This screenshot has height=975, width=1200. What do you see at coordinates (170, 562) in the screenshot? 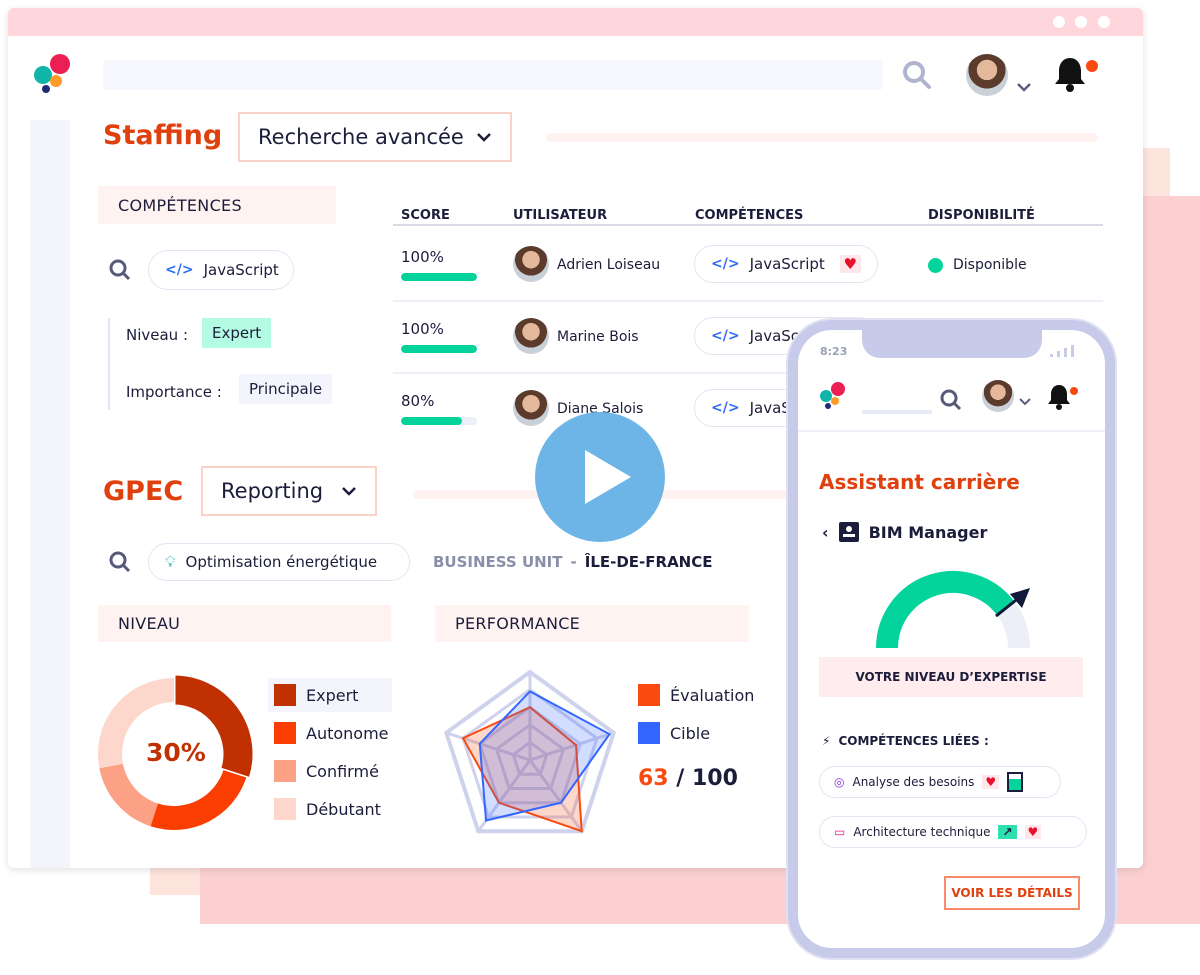
I see `lightbulb-icon: 💡︎` at bounding box center [170, 562].